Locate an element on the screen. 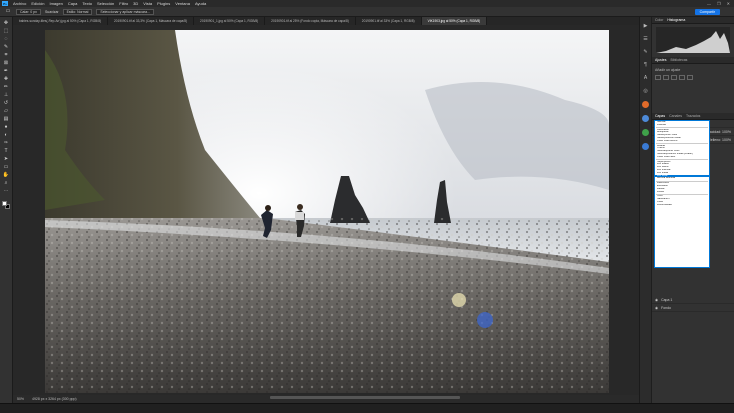  dodge-icon: ◐ is located at coordinates (6, 135).